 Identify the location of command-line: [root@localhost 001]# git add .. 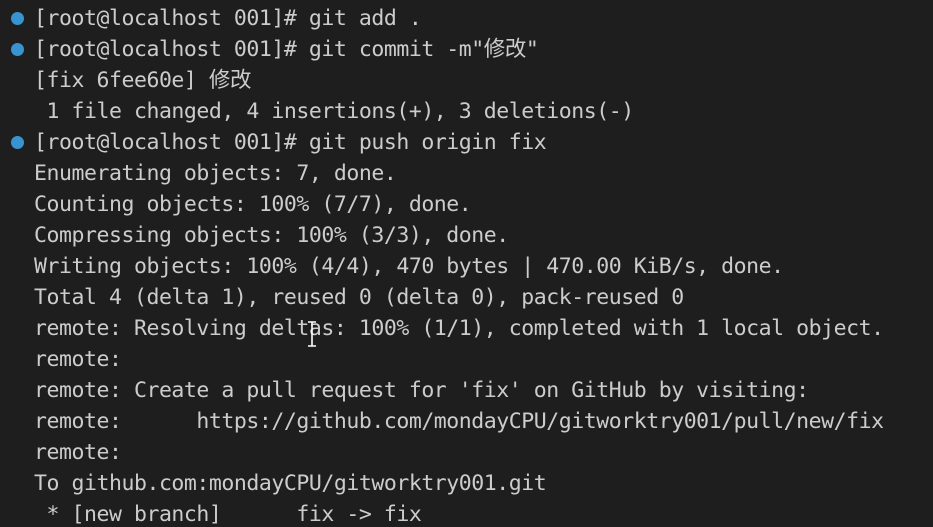
(228, 18).